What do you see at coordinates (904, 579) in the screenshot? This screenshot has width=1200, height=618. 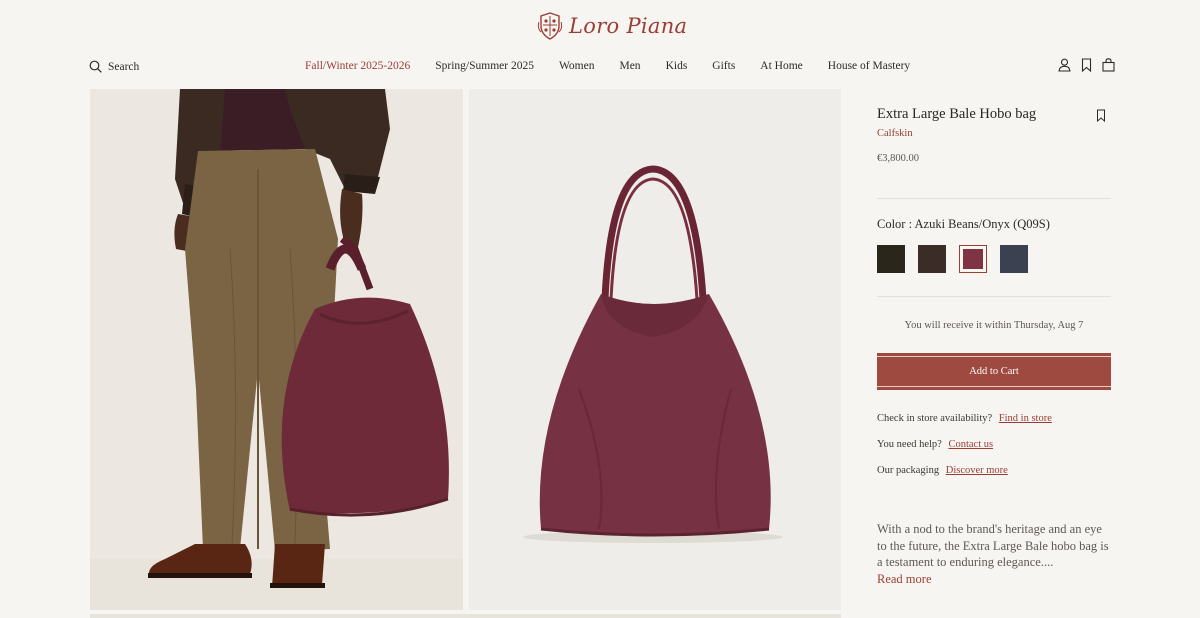 I see `read-more-link: Read more` at bounding box center [904, 579].